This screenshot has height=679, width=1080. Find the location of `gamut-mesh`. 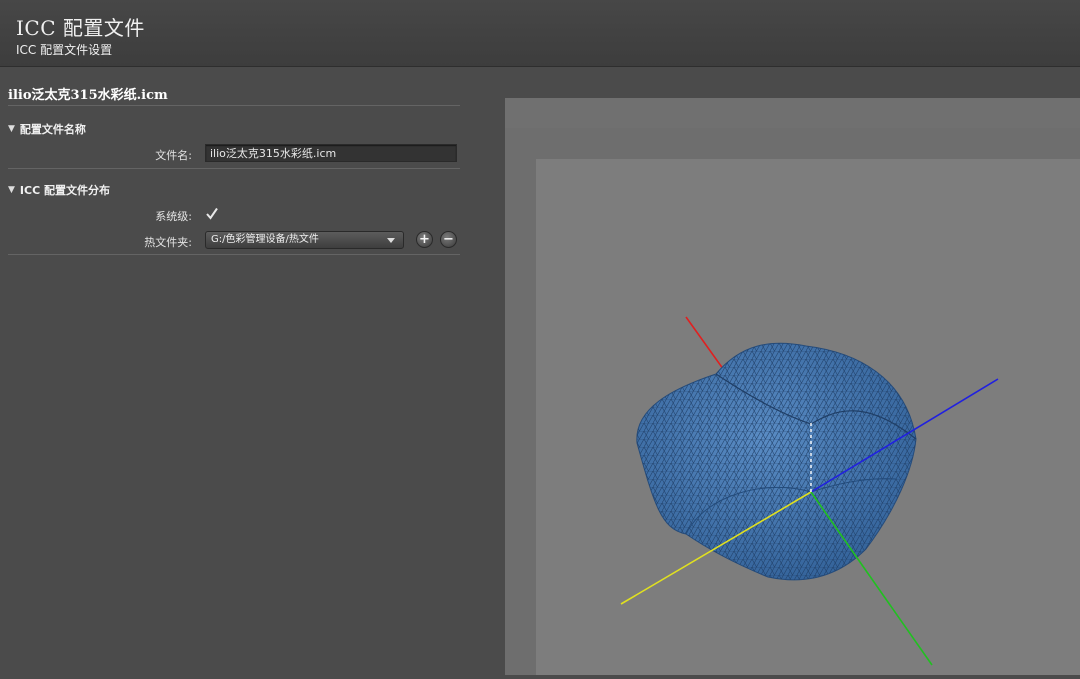

gamut-mesh is located at coordinates (776, 461).